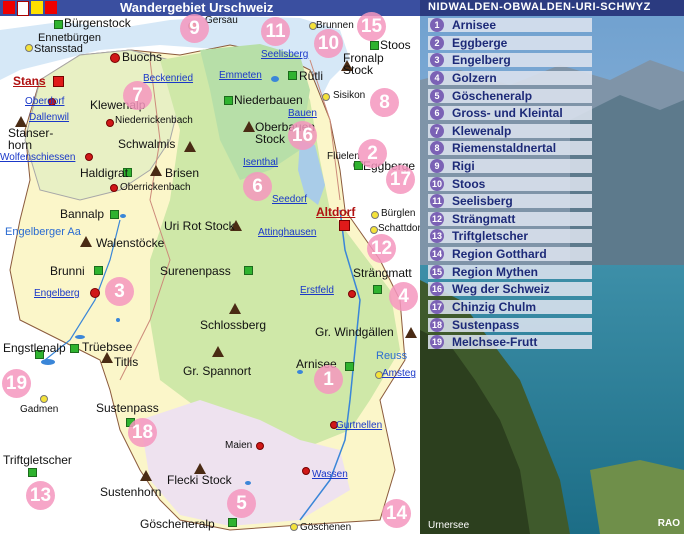  Describe the element at coordinates (510, 78) in the screenshot. I see `route-item: 4 Golzern` at that location.